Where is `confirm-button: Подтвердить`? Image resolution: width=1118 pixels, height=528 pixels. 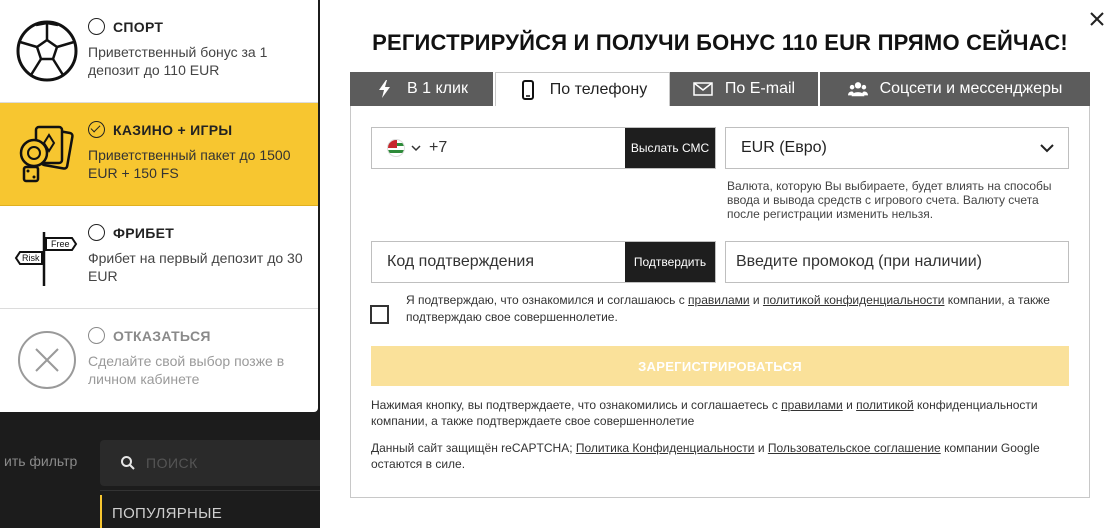 confirm-button: Подтвердить is located at coordinates (670, 262).